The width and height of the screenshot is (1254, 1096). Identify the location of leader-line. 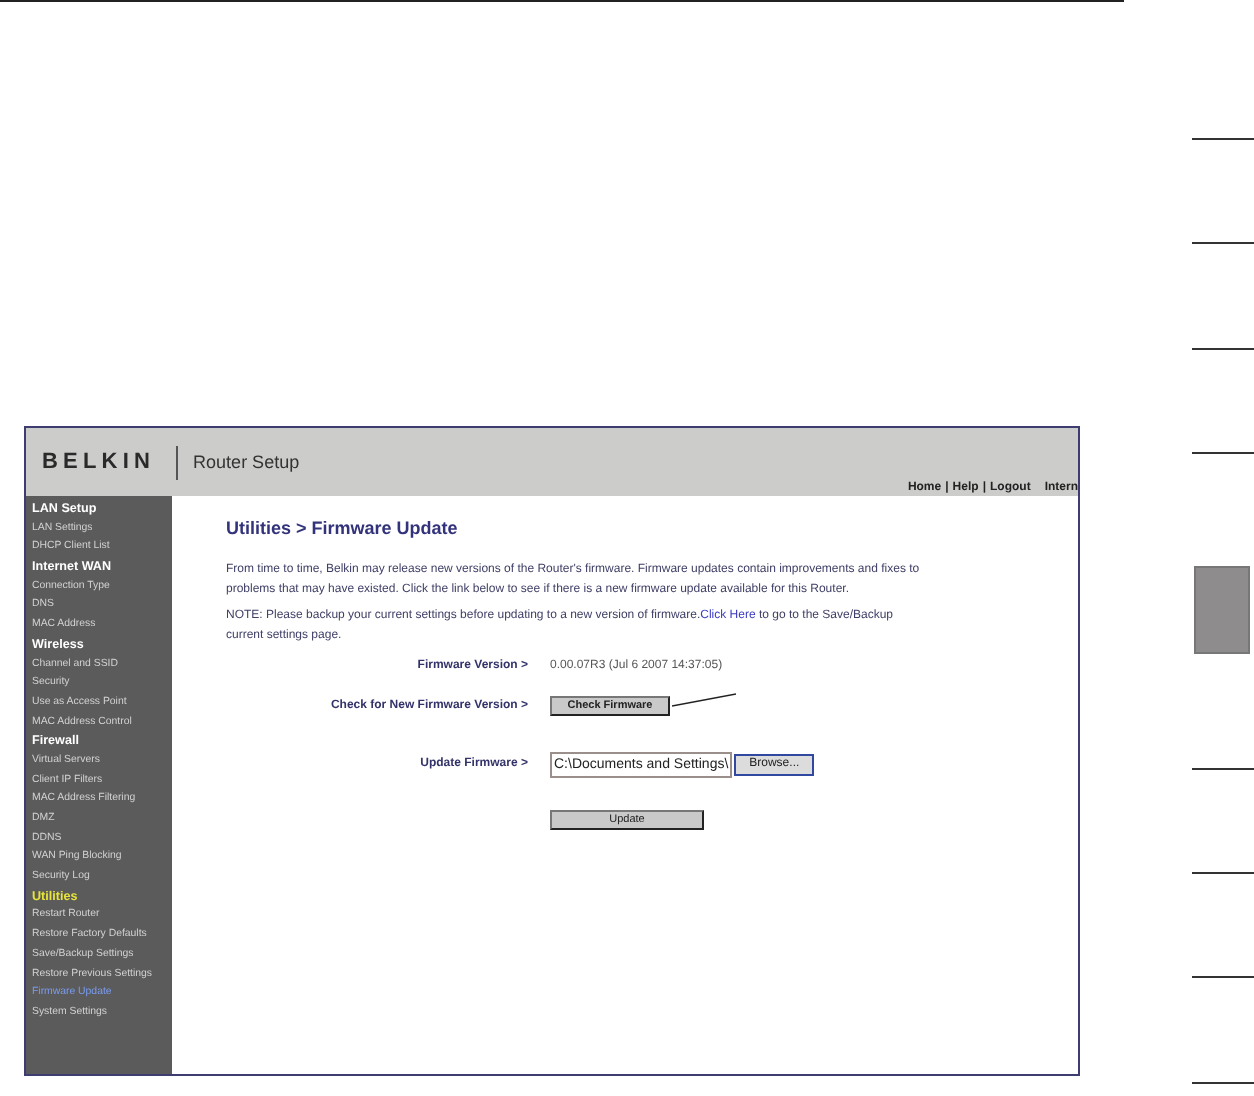
(704, 700).